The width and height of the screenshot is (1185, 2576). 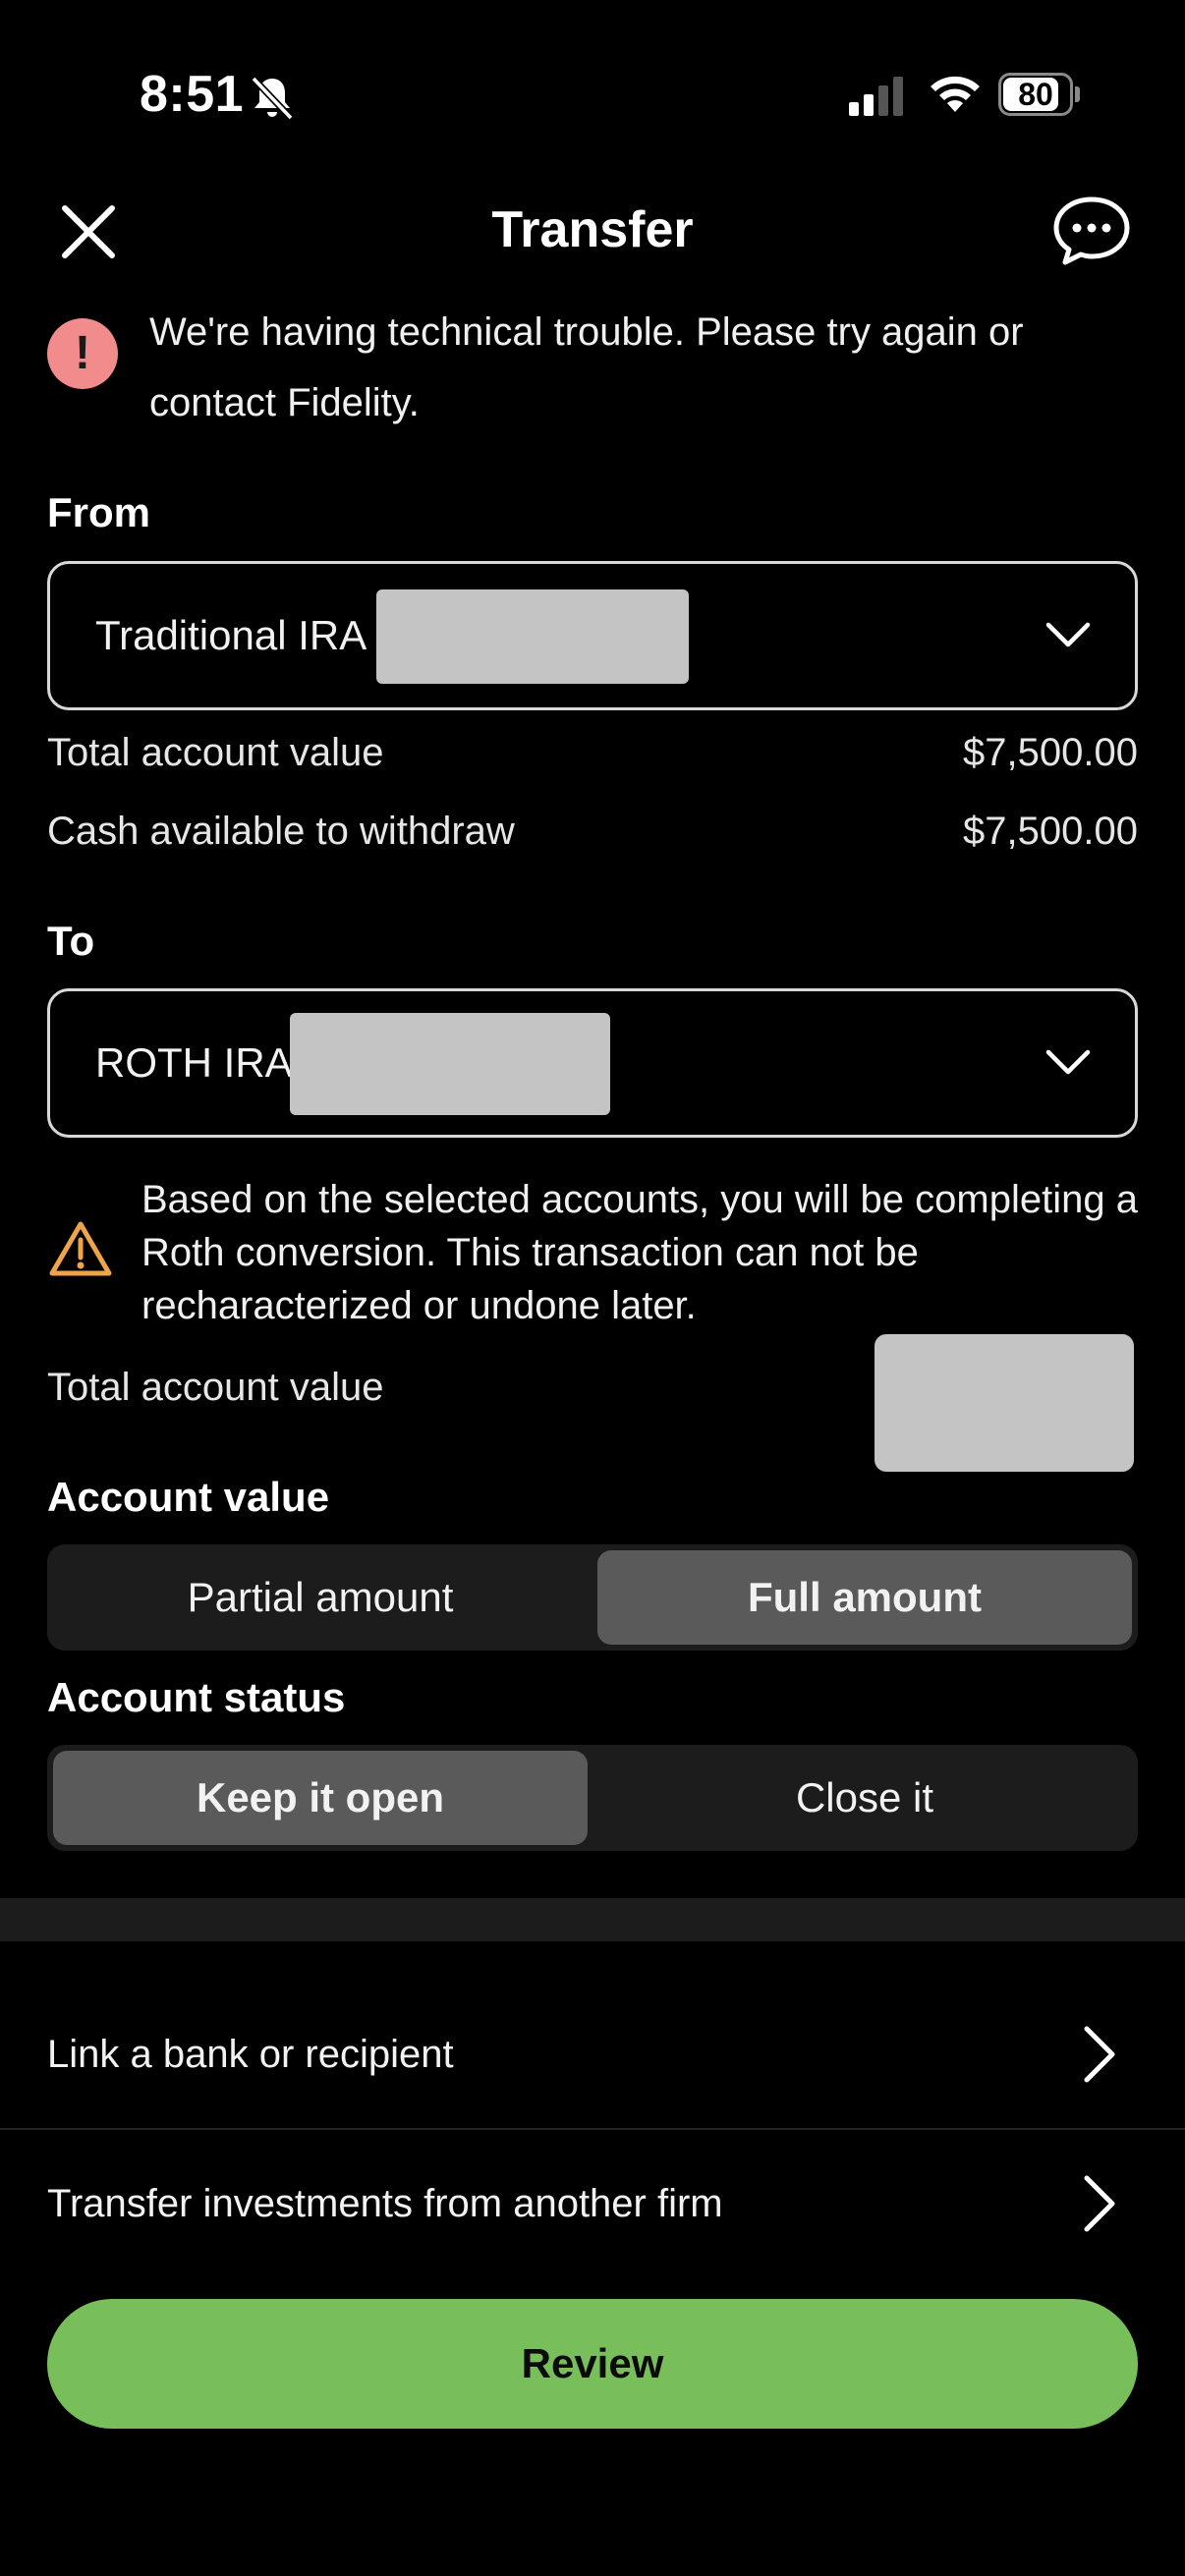 What do you see at coordinates (193, 94) in the screenshot?
I see `status-time: 8:51` at bounding box center [193, 94].